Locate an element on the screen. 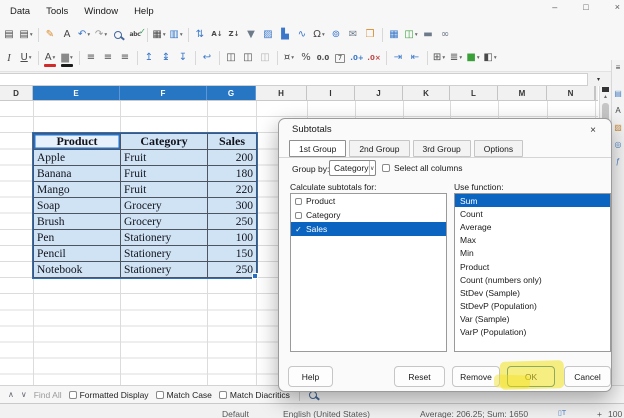 Image resolution: width=624 pixels, height=418 pixels. header-cell-product: Product is located at coordinates (77, 141).